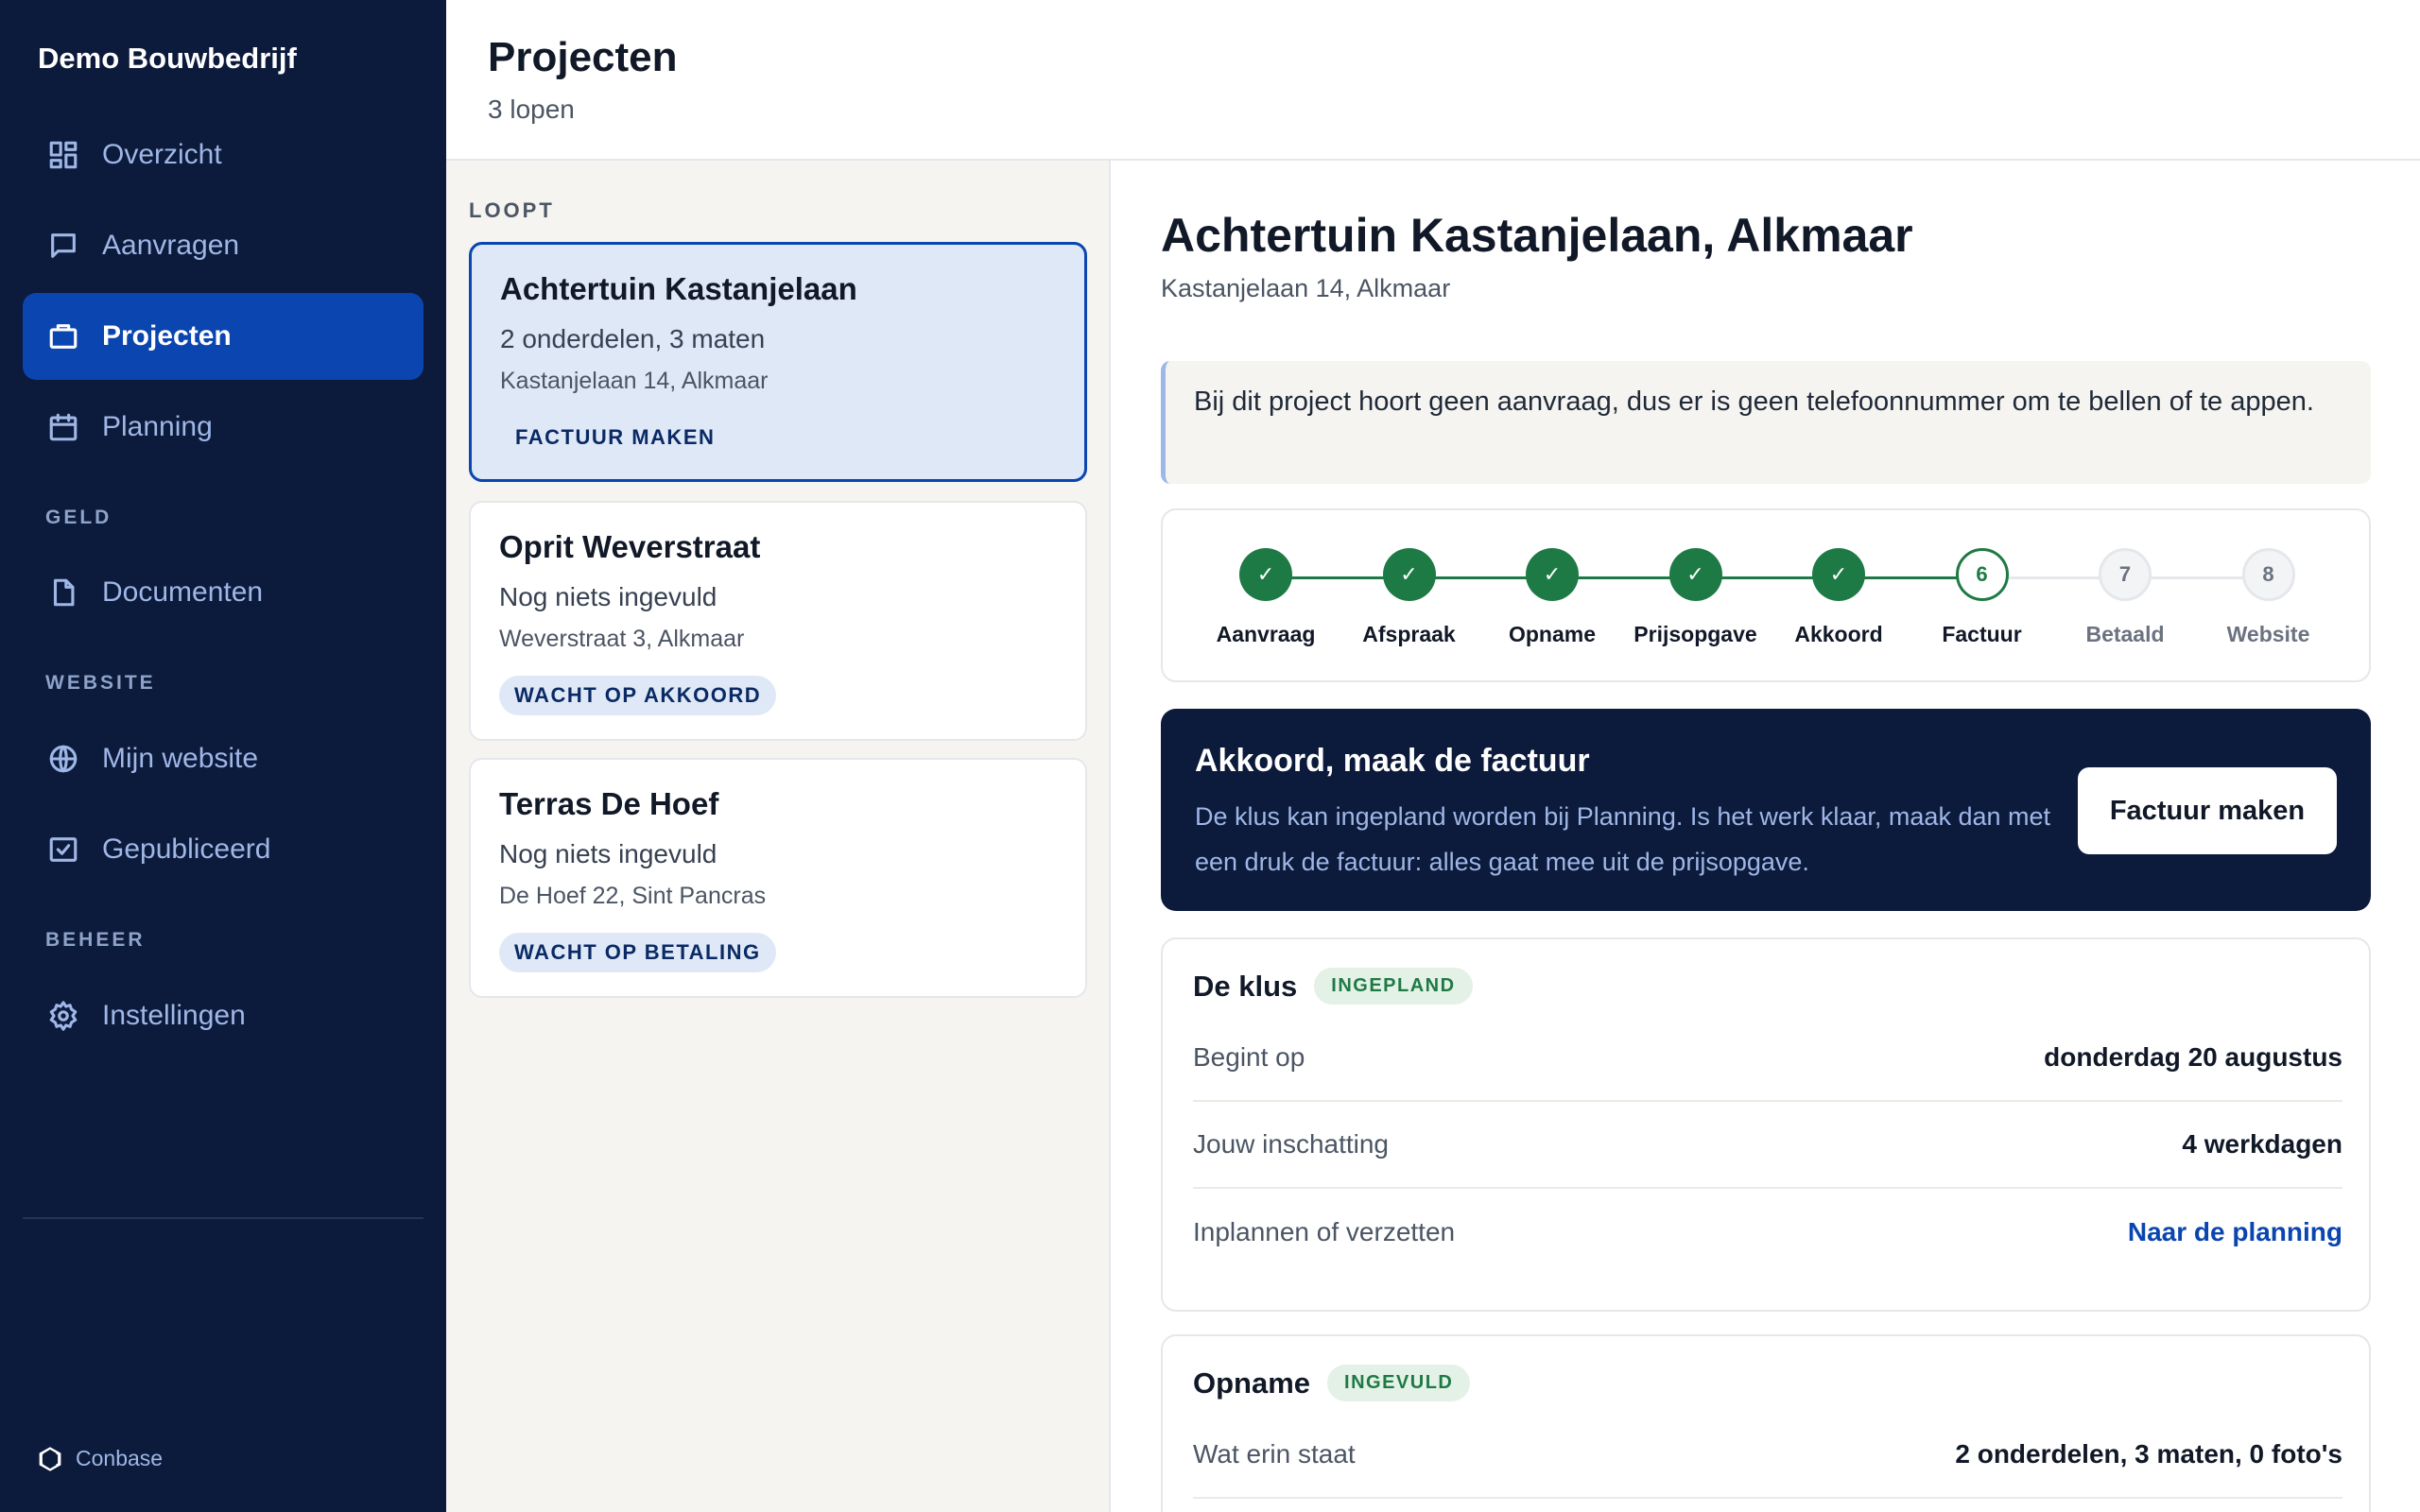 The height and width of the screenshot is (1512, 2420). I want to click on step-number: 6, so click(1982, 574).